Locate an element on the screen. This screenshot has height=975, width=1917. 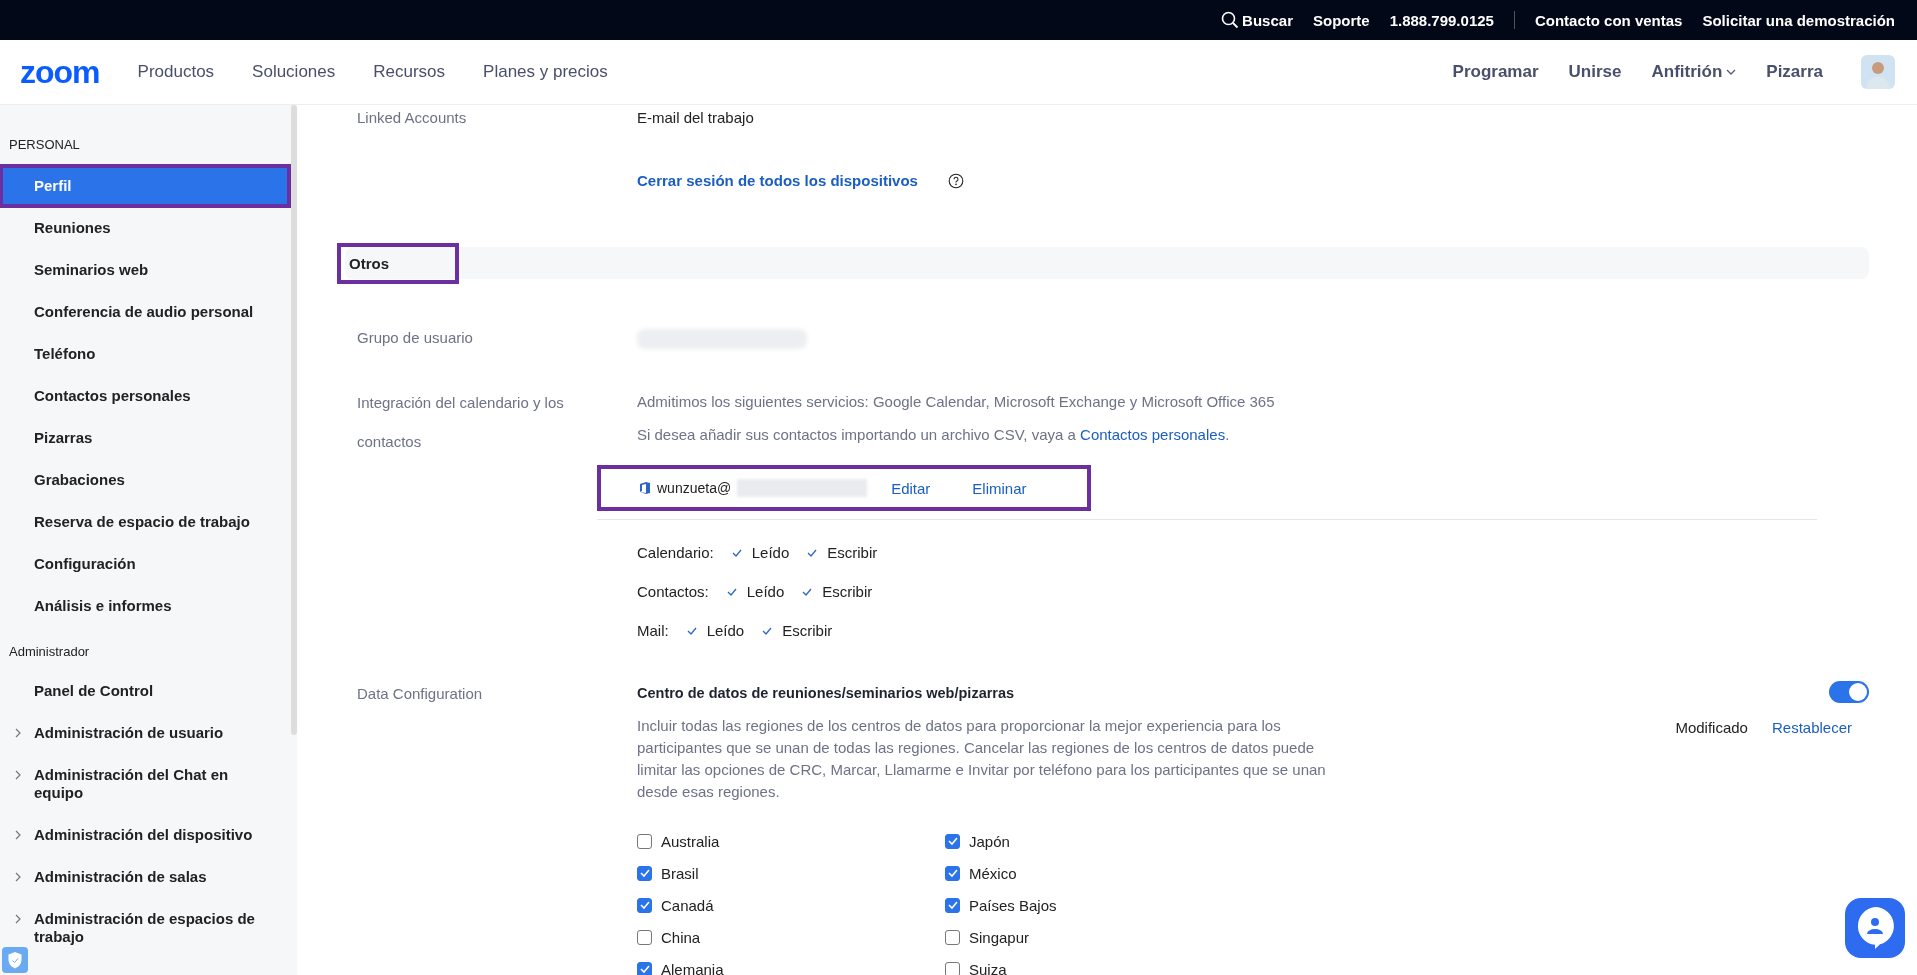
field-label: Integración del calendario y los contactos is located at coordinates (461, 422).